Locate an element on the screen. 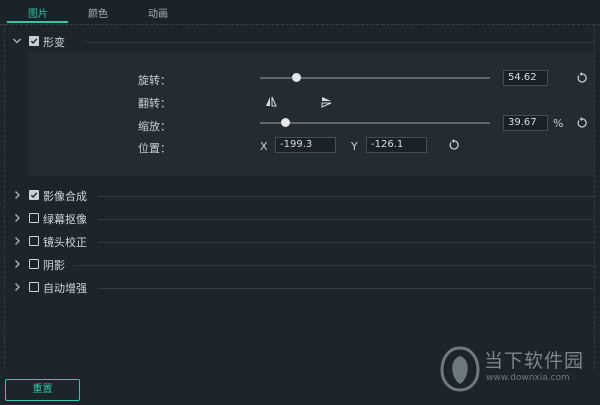 This screenshot has width=600, height=405. rotate-slider-thumb is located at coordinates (296, 77).